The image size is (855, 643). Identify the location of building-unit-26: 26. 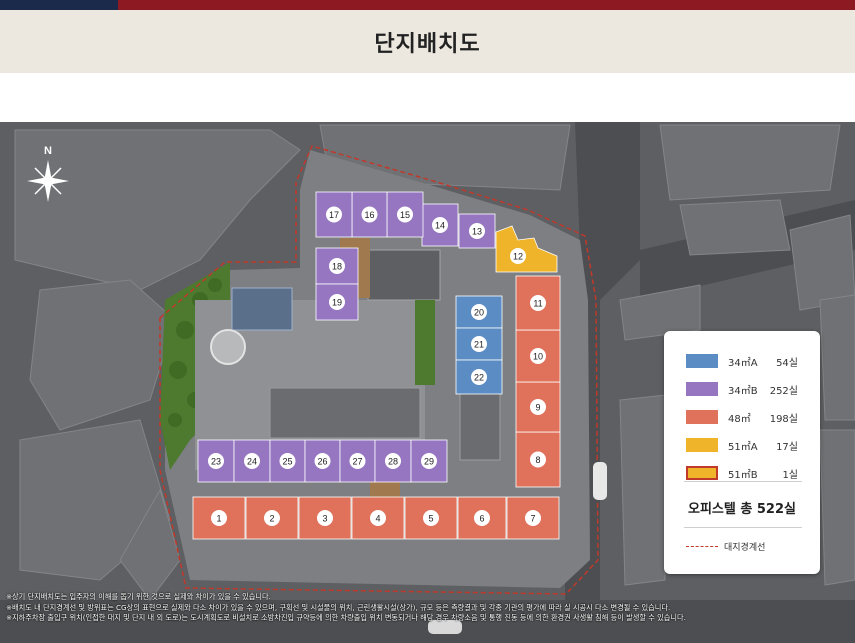
(322, 461).